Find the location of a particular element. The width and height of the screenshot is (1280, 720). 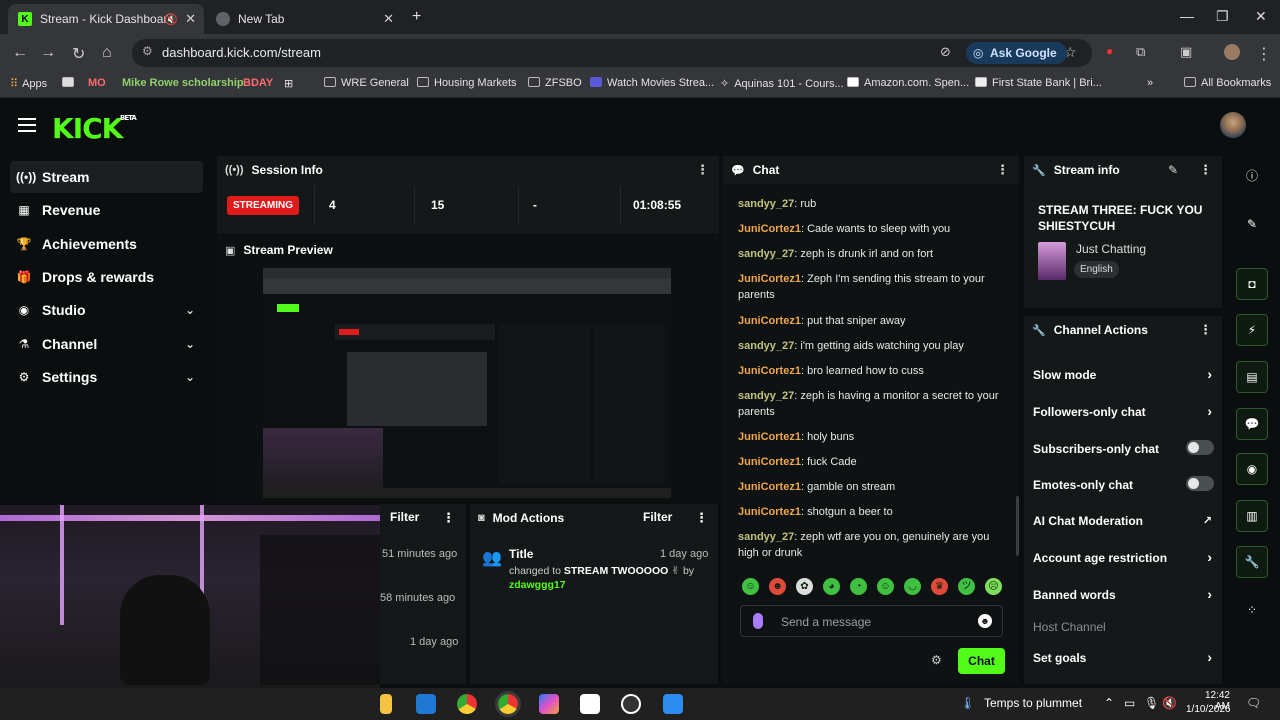

emoji-picker-icon: ☻ is located at coordinates (985, 621).